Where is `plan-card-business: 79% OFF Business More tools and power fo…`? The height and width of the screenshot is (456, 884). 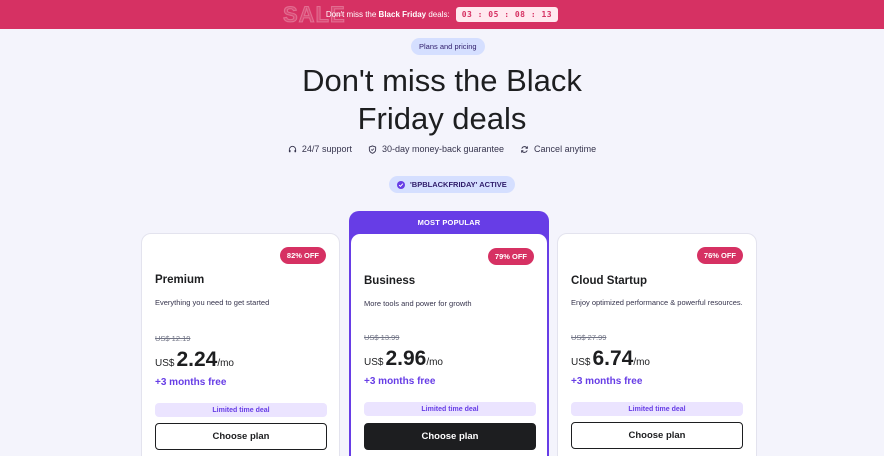
plan-card-business: 79% OFF Business More tools and power fo… is located at coordinates (449, 345).